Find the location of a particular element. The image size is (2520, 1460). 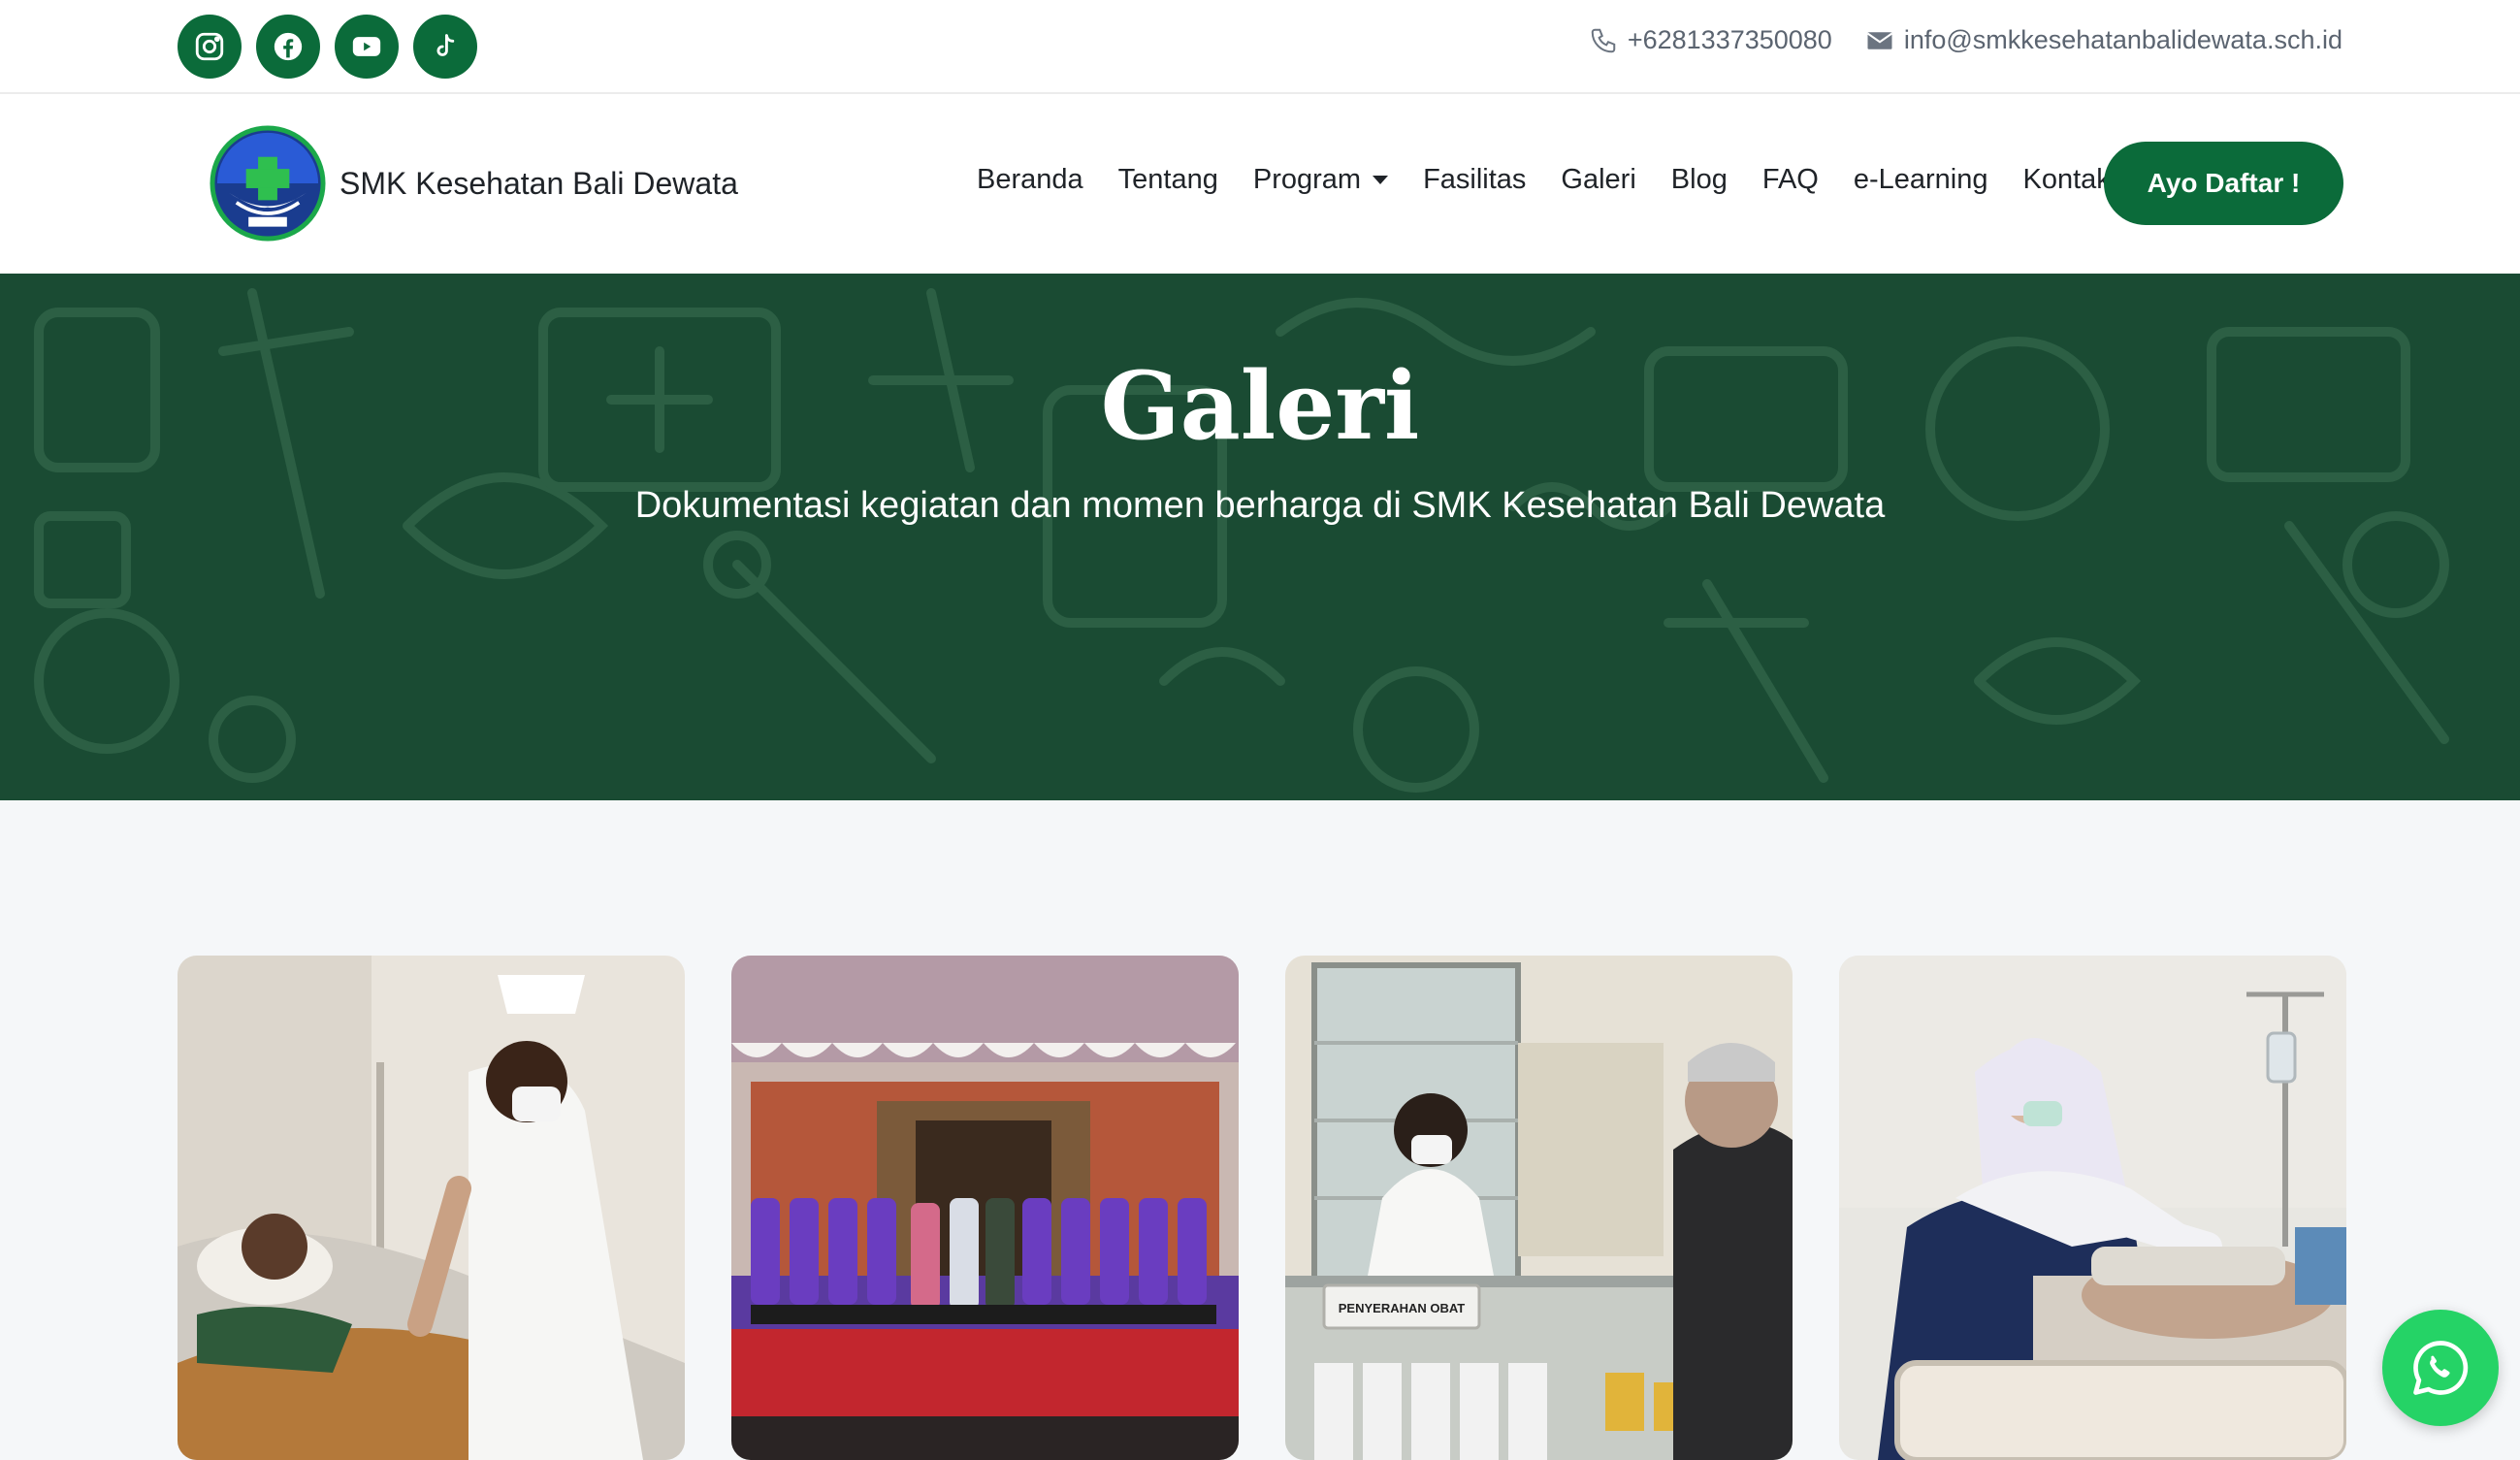

register-button: Ayo Daftar ! is located at coordinates (2223, 183).